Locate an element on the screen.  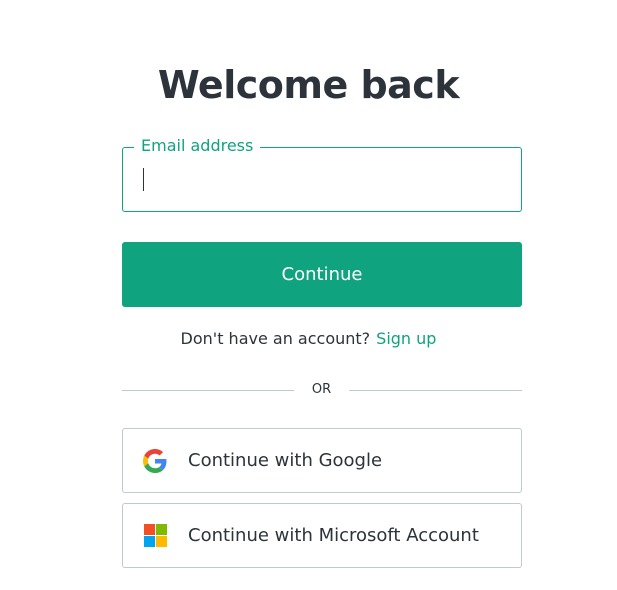
email-field: Email address is located at coordinates (322, 173).